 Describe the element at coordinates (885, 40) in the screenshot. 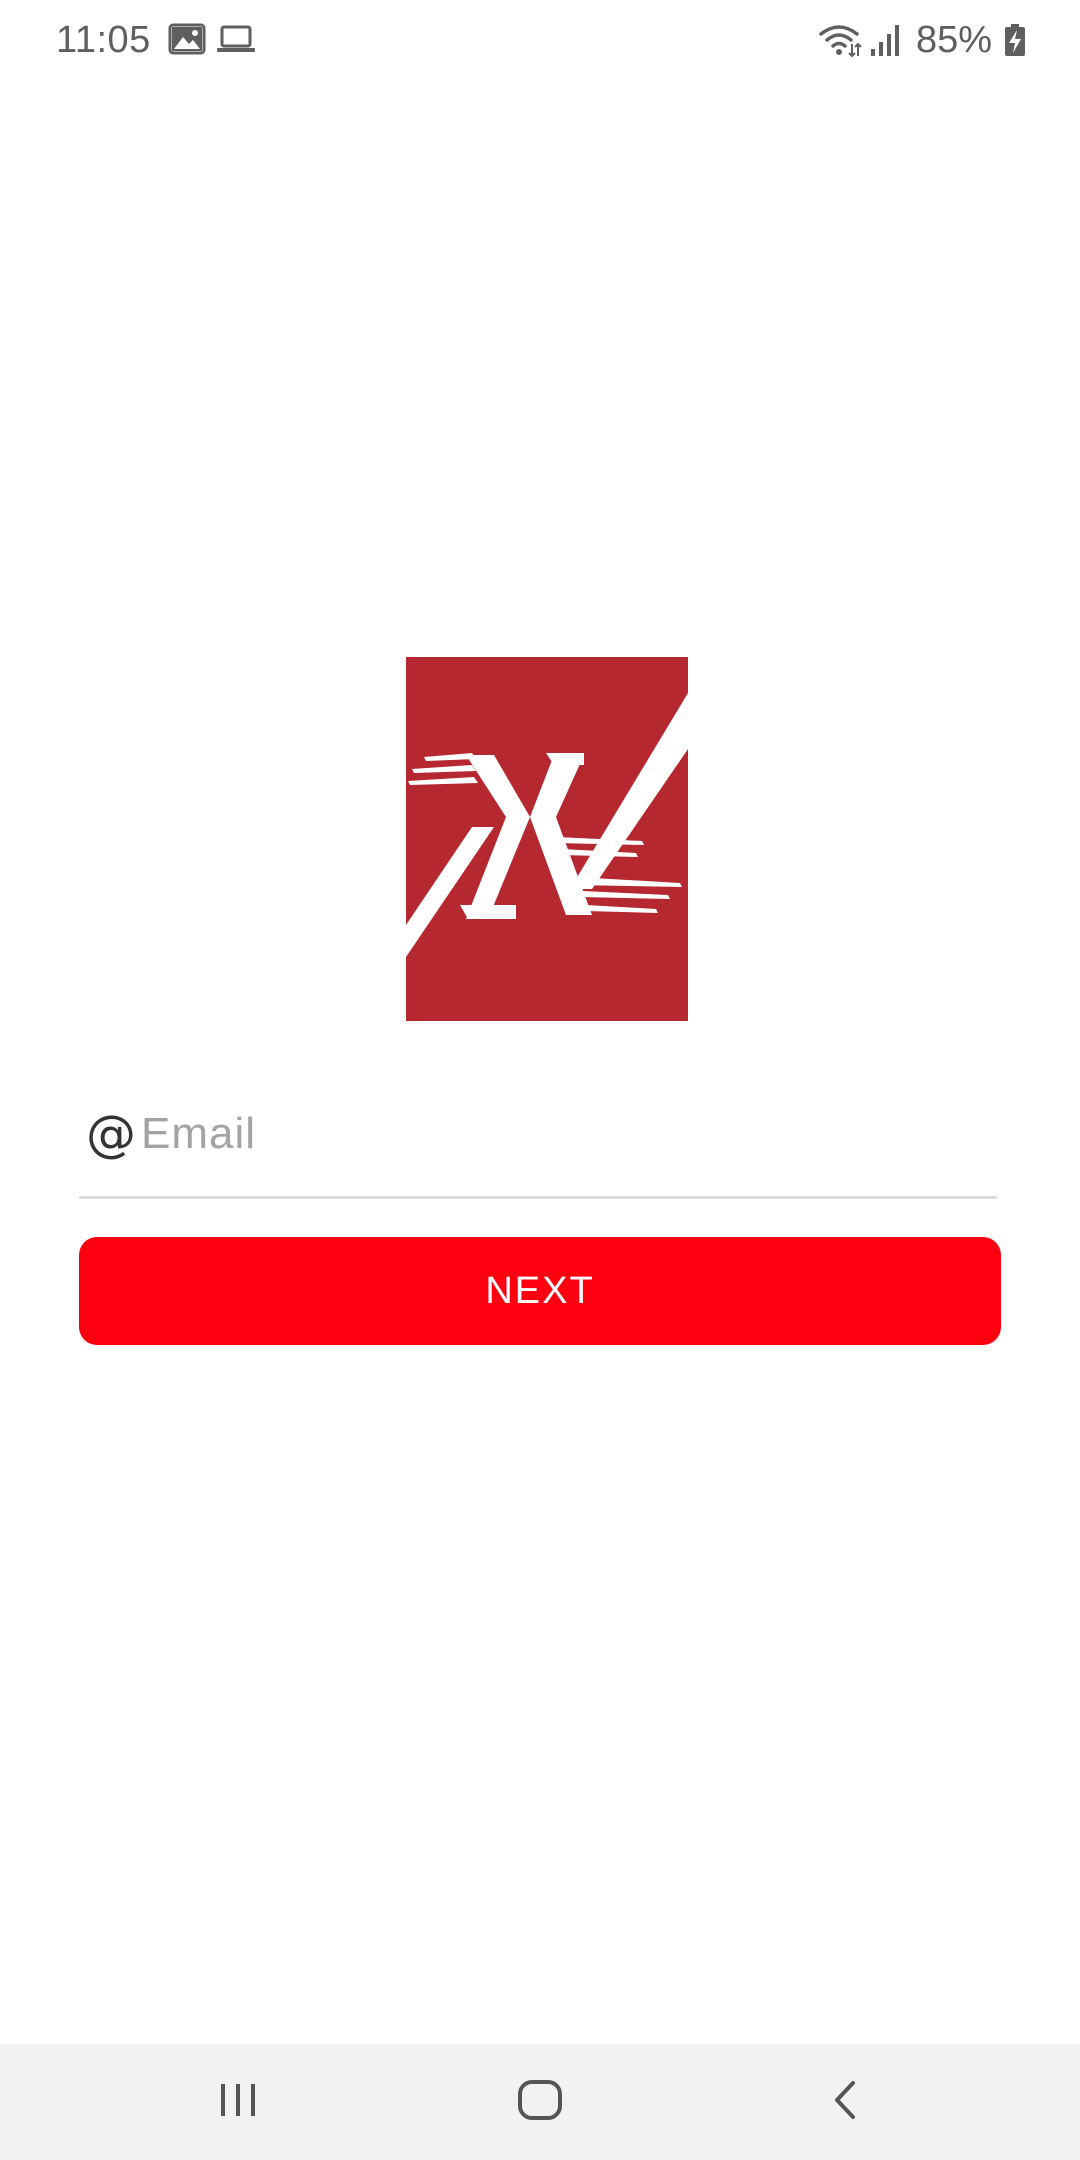

I see `signal-icon` at that location.